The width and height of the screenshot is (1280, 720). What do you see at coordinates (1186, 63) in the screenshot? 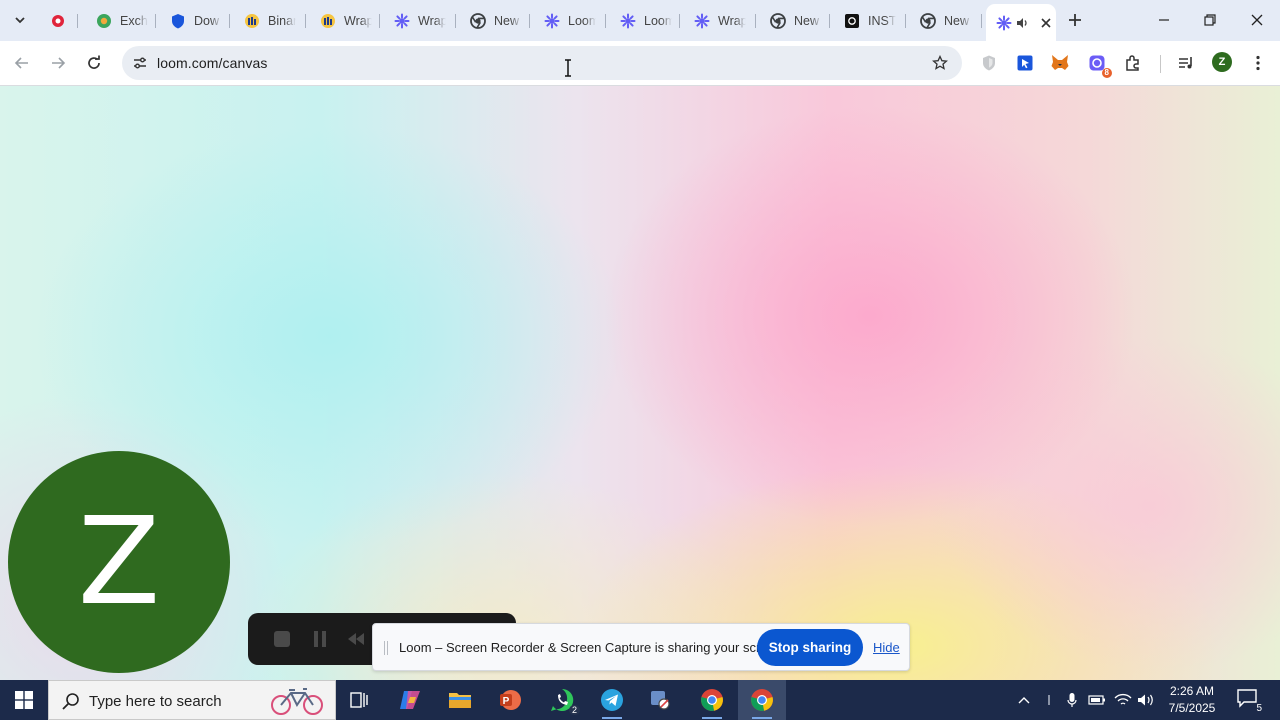
I see `media-control-icon` at bounding box center [1186, 63].